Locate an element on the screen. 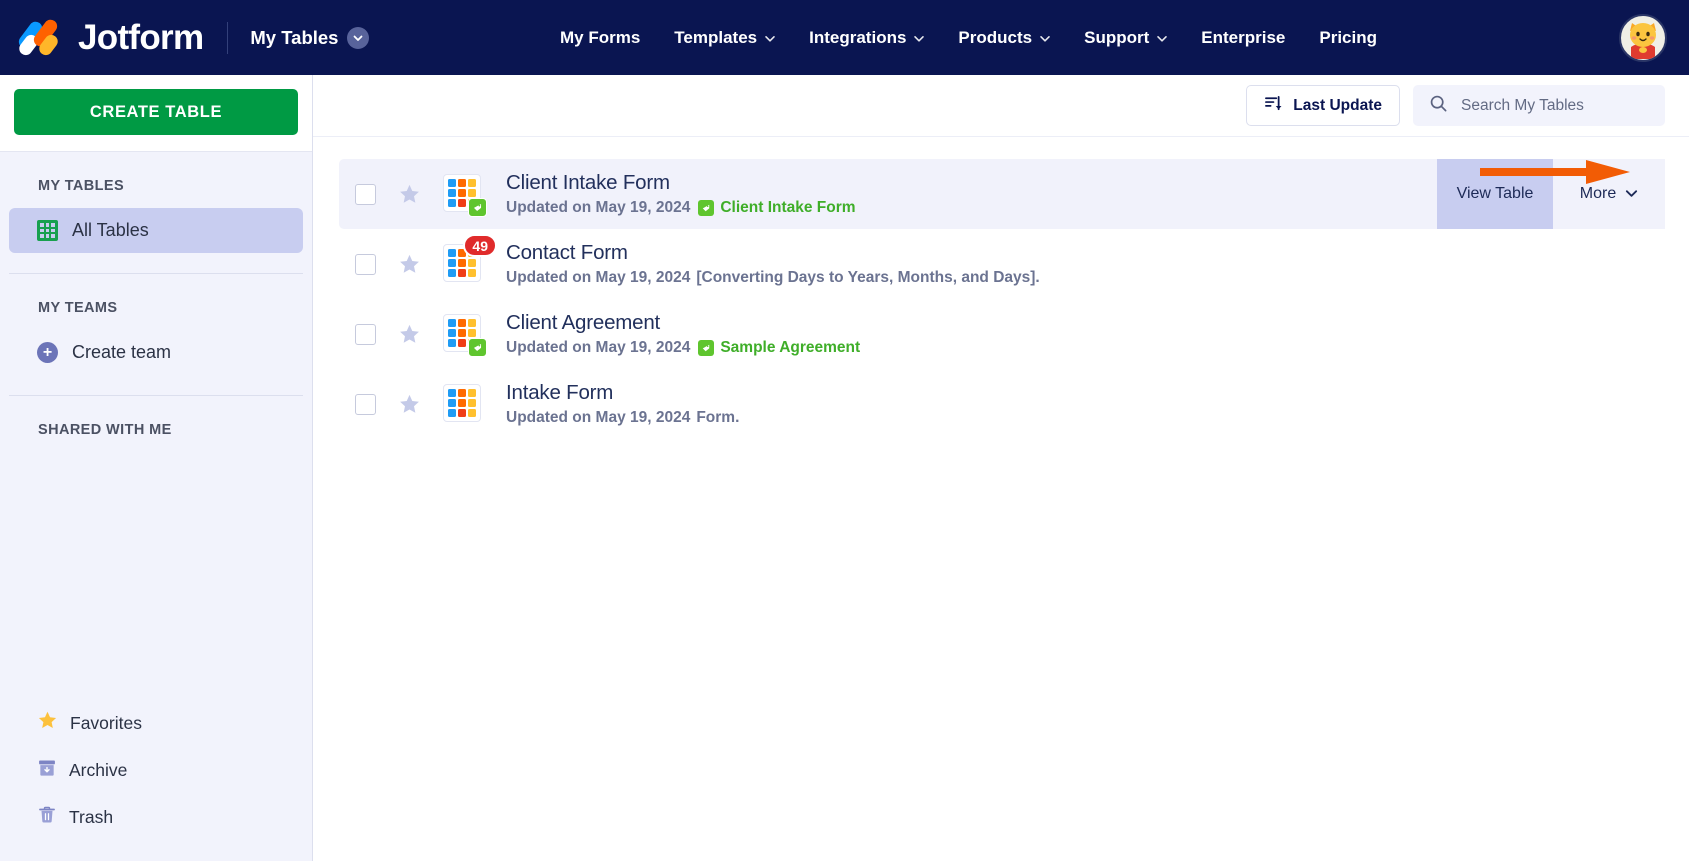 The width and height of the screenshot is (1689, 861). nav-label: My Forms is located at coordinates (600, 37).